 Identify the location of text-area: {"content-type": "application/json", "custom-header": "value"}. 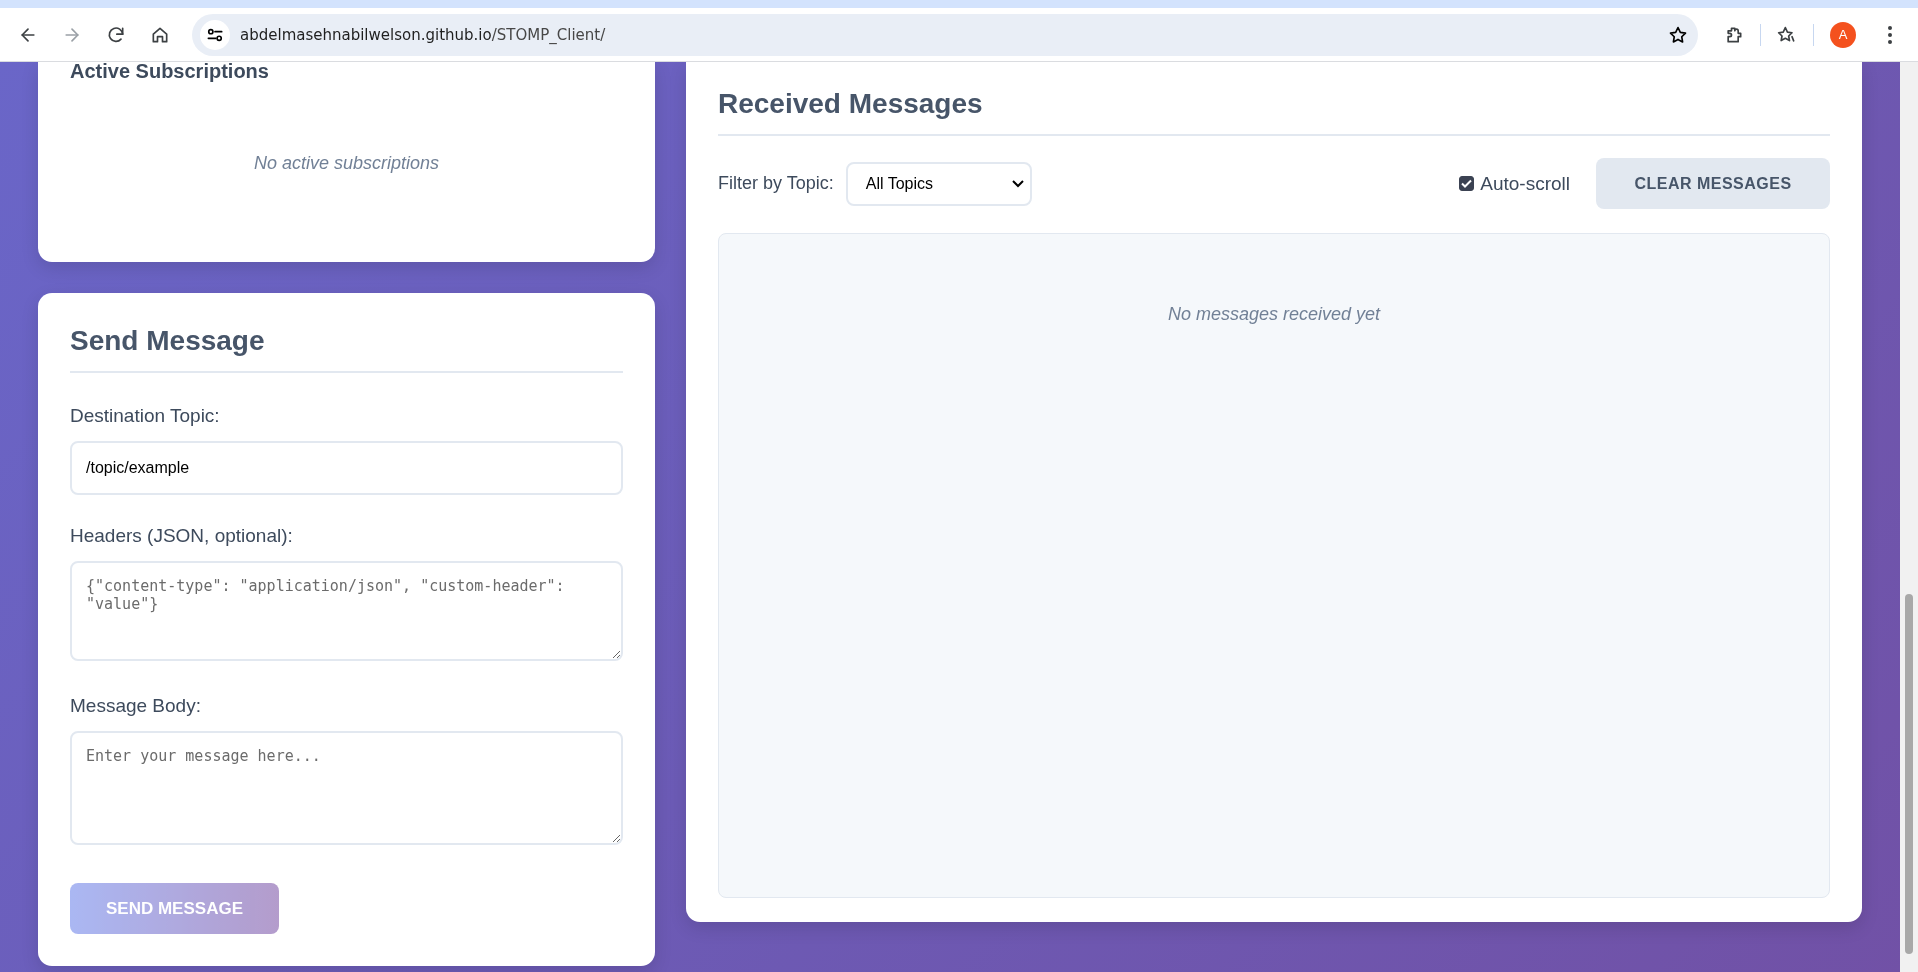
(346, 611).